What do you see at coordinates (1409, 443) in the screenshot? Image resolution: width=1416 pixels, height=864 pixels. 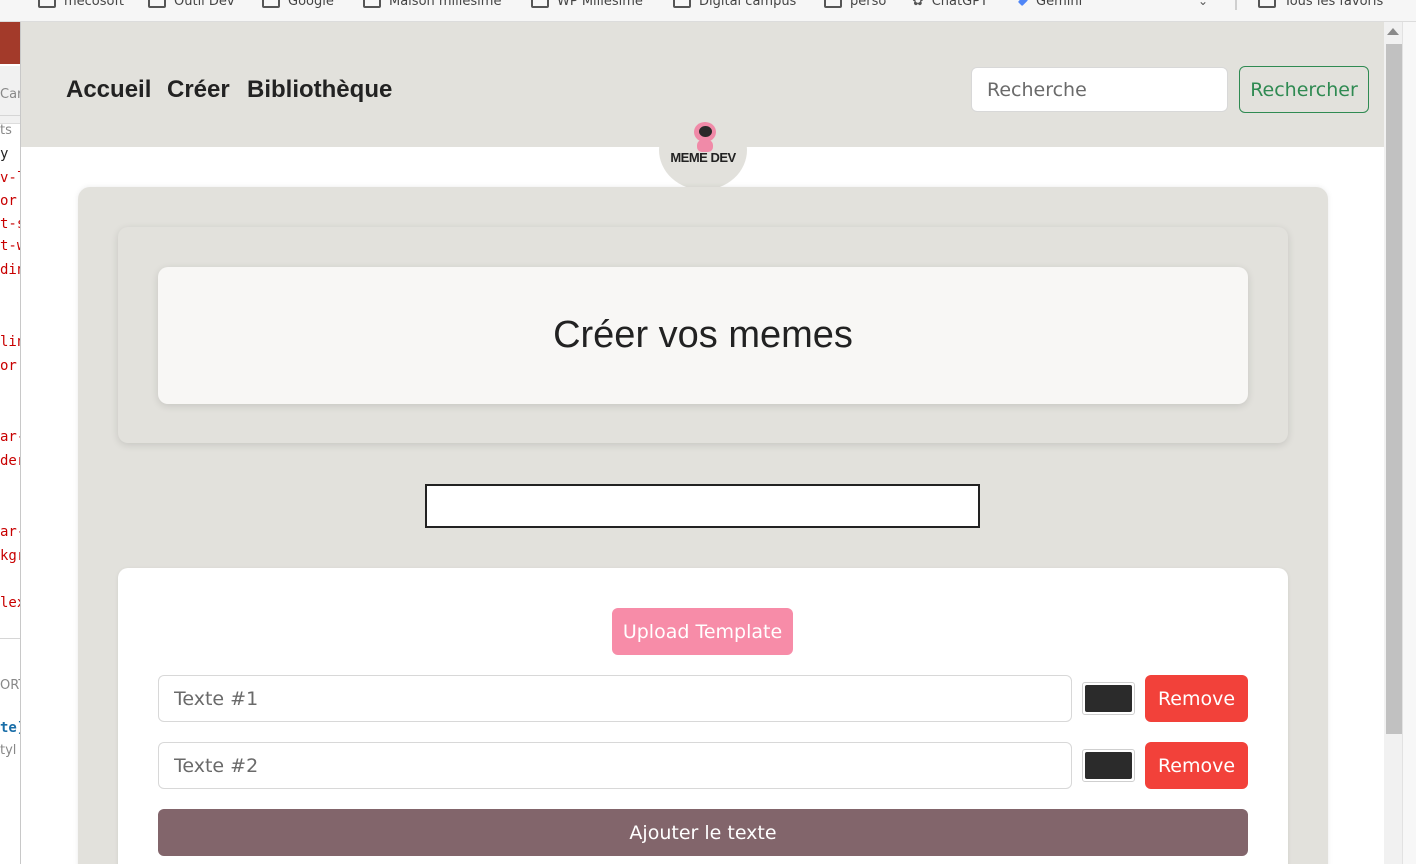 I see `window-gutter` at bounding box center [1409, 443].